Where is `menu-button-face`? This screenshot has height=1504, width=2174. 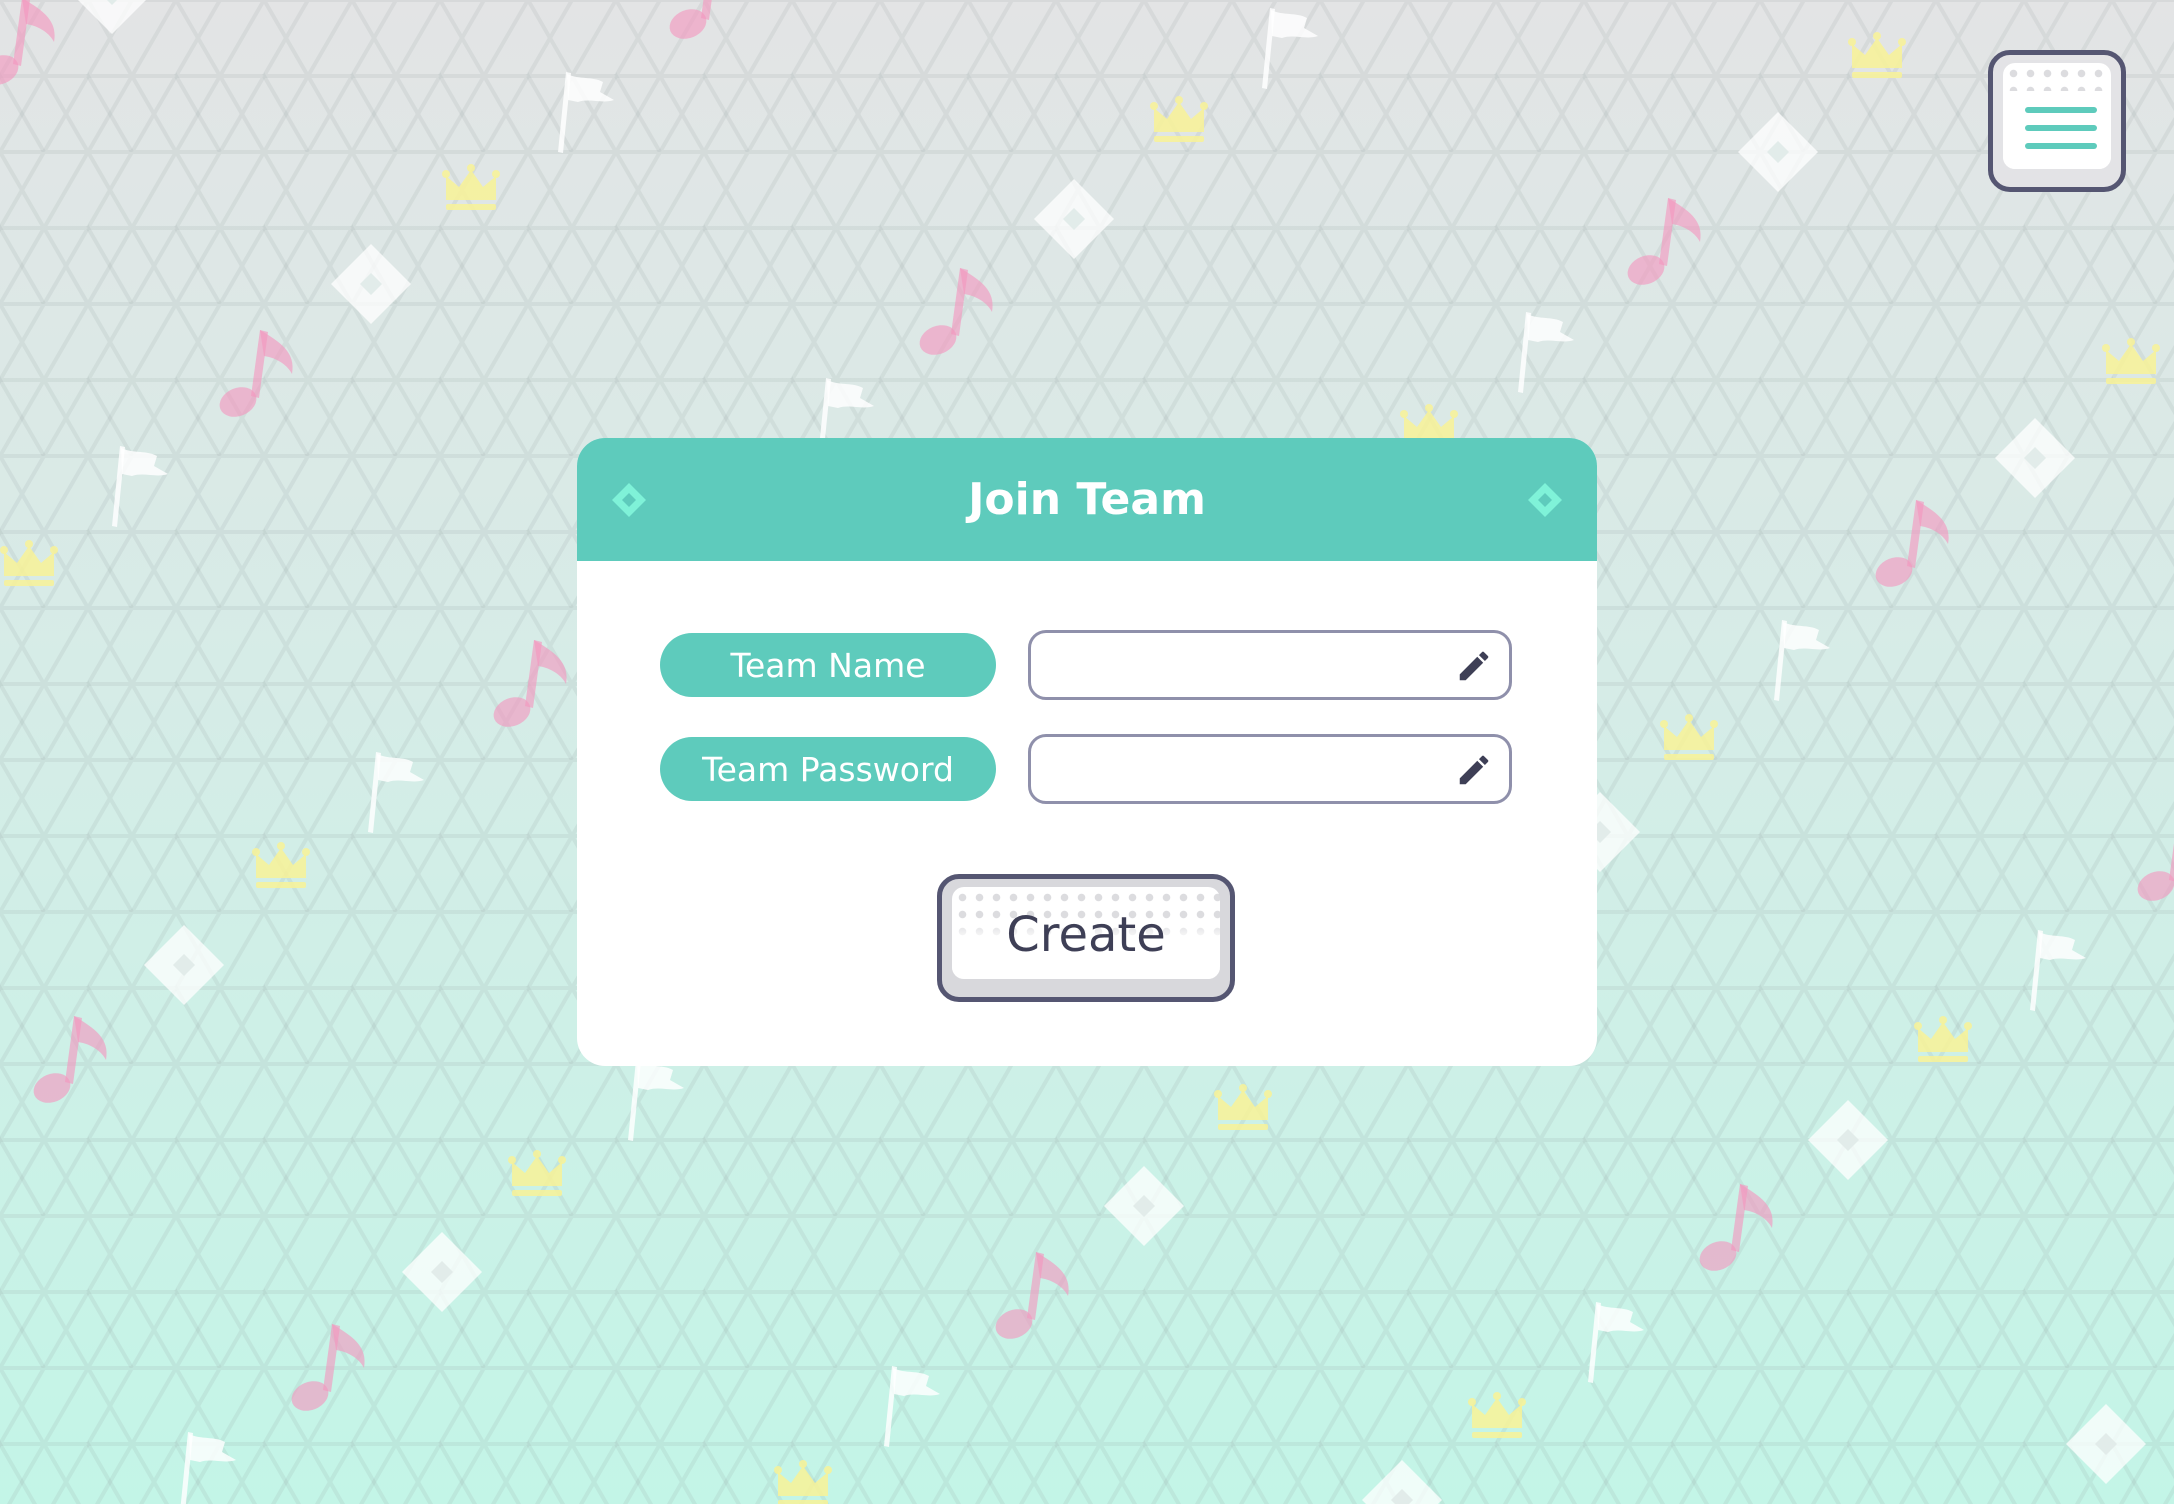 menu-button-face is located at coordinates (2057, 116).